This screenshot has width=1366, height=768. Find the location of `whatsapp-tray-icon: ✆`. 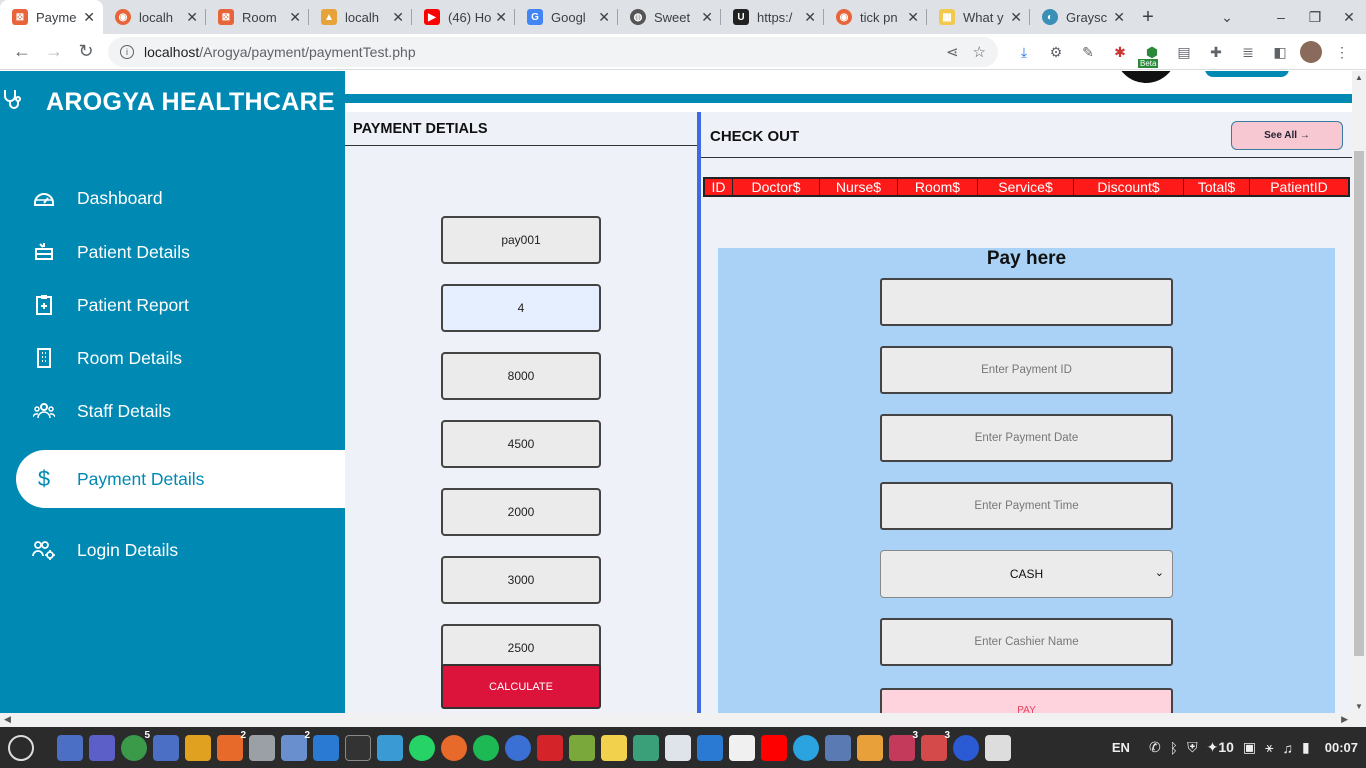

whatsapp-tray-icon: ✆ is located at coordinates (1155, 747).